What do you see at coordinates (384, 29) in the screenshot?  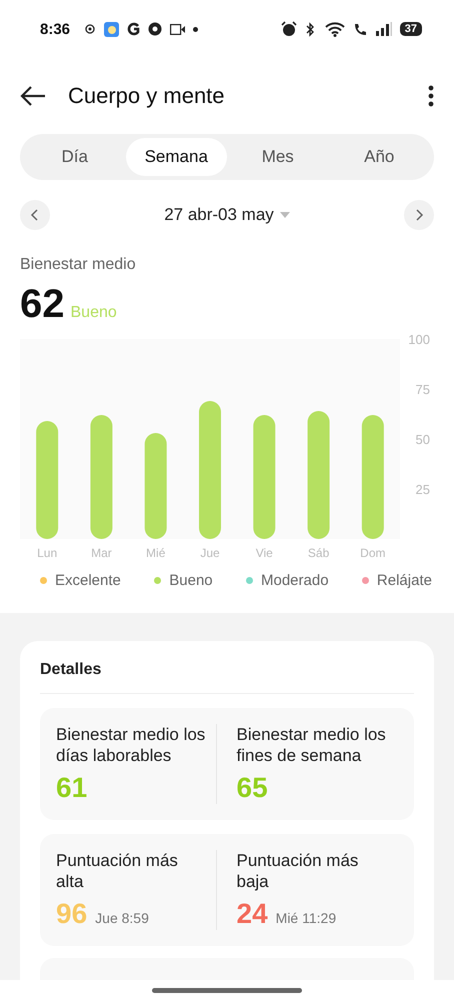 I see `signal-icon` at bounding box center [384, 29].